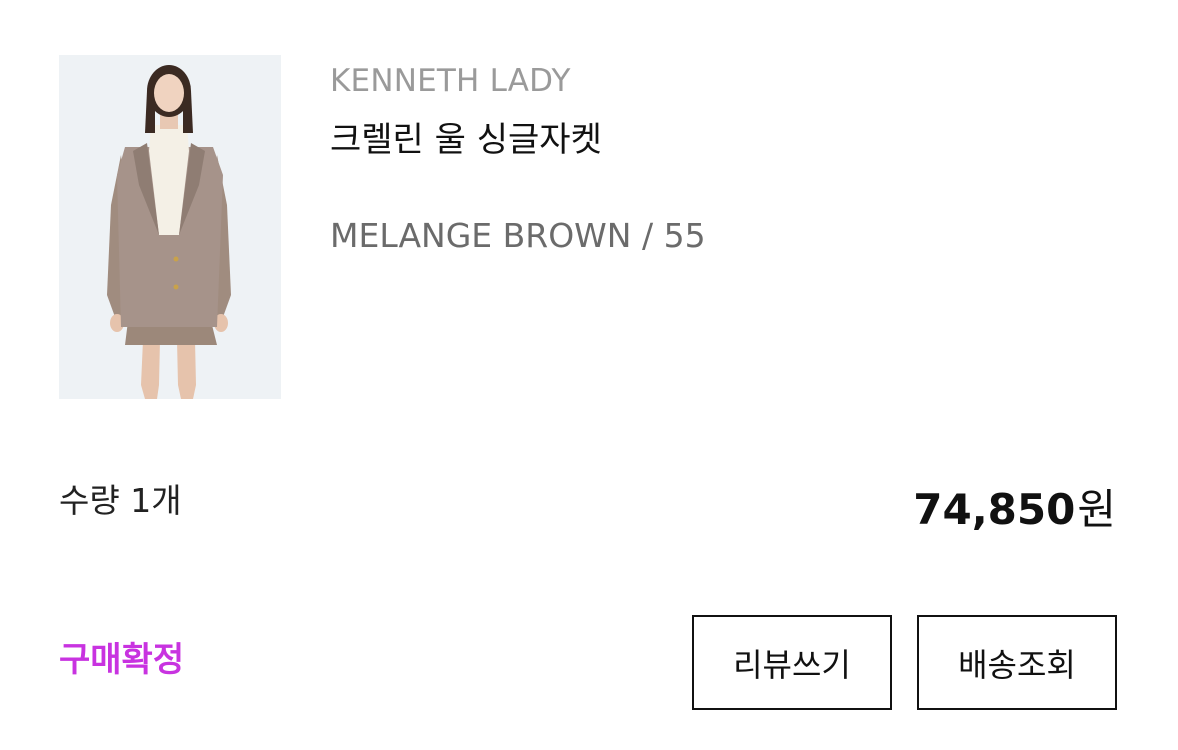 The image size is (1178, 750). I want to click on quantity-label: 수량 1개, so click(120, 500).